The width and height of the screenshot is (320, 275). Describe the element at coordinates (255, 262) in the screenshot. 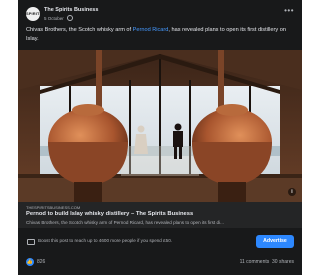

I see `comments-count: 11 comments` at that location.